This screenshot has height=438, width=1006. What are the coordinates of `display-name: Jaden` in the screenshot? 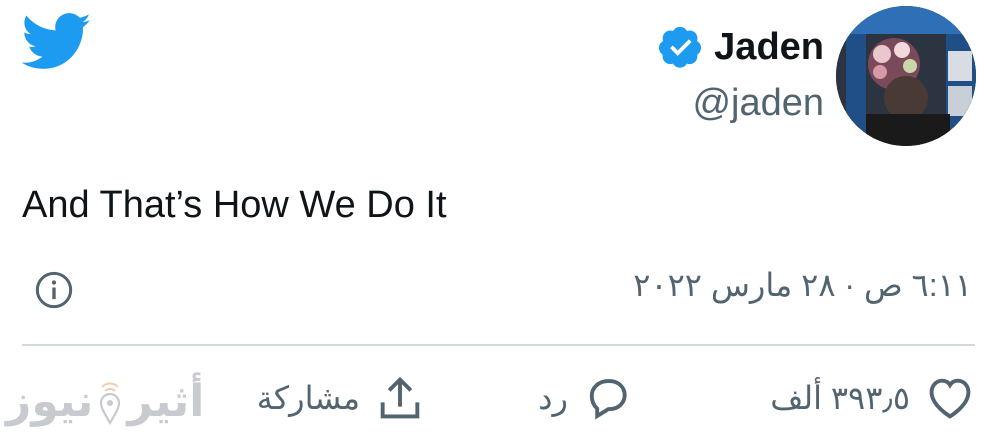 It's located at (769, 46).